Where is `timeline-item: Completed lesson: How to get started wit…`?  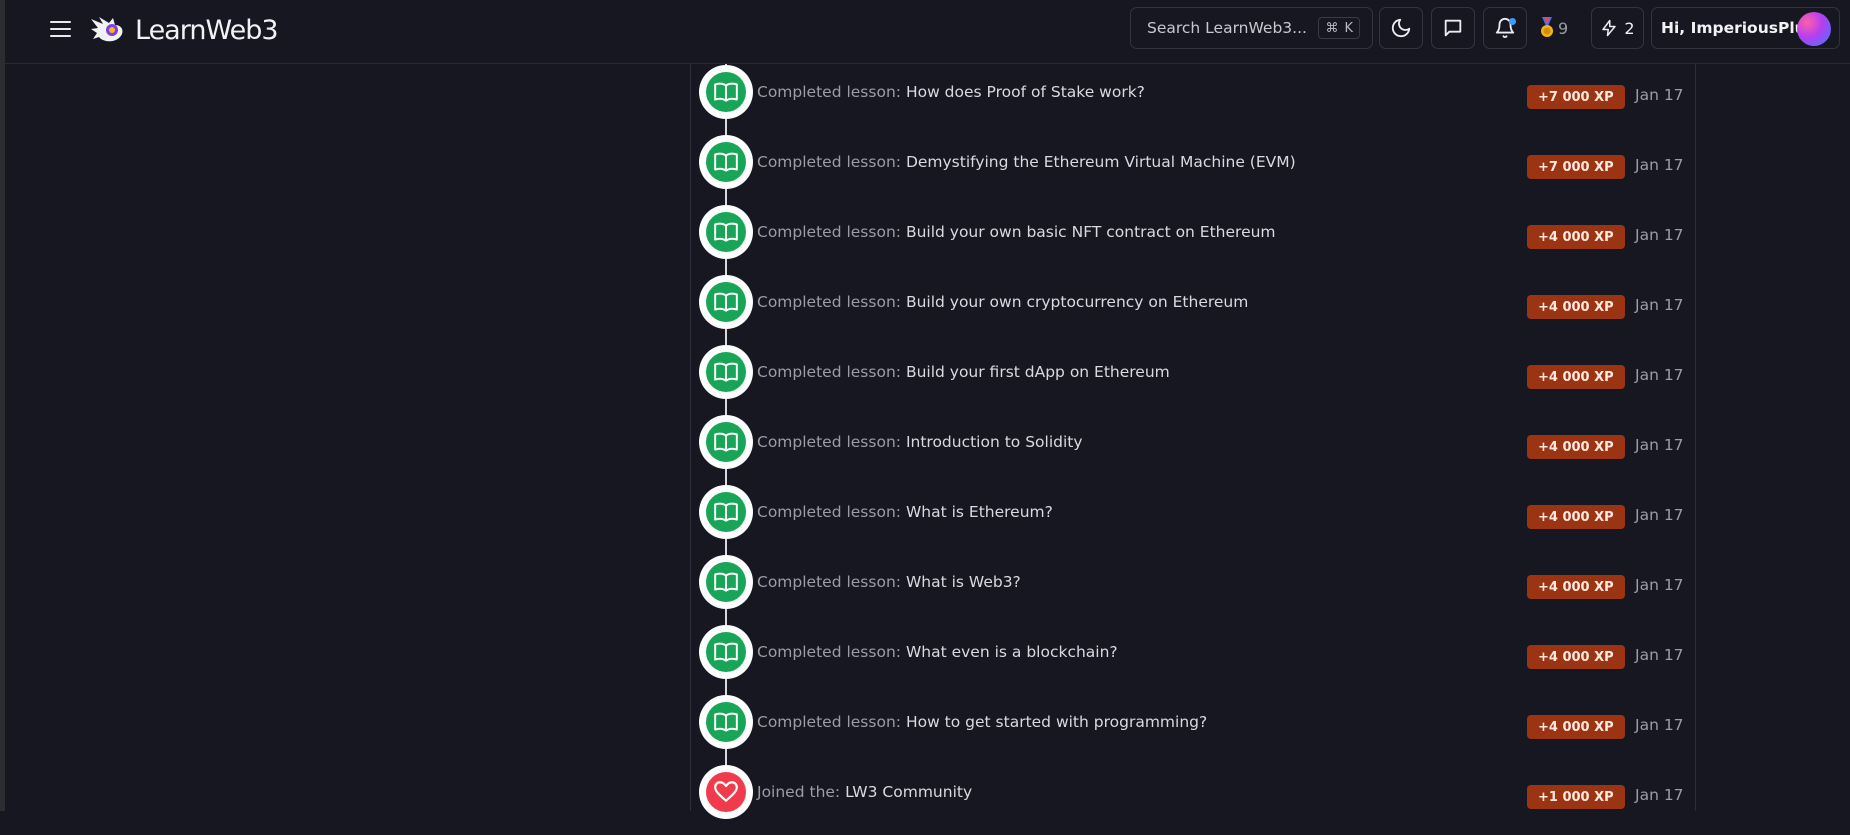
timeline-item: Completed lesson: How to get started wit… is located at coordinates (1193, 730).